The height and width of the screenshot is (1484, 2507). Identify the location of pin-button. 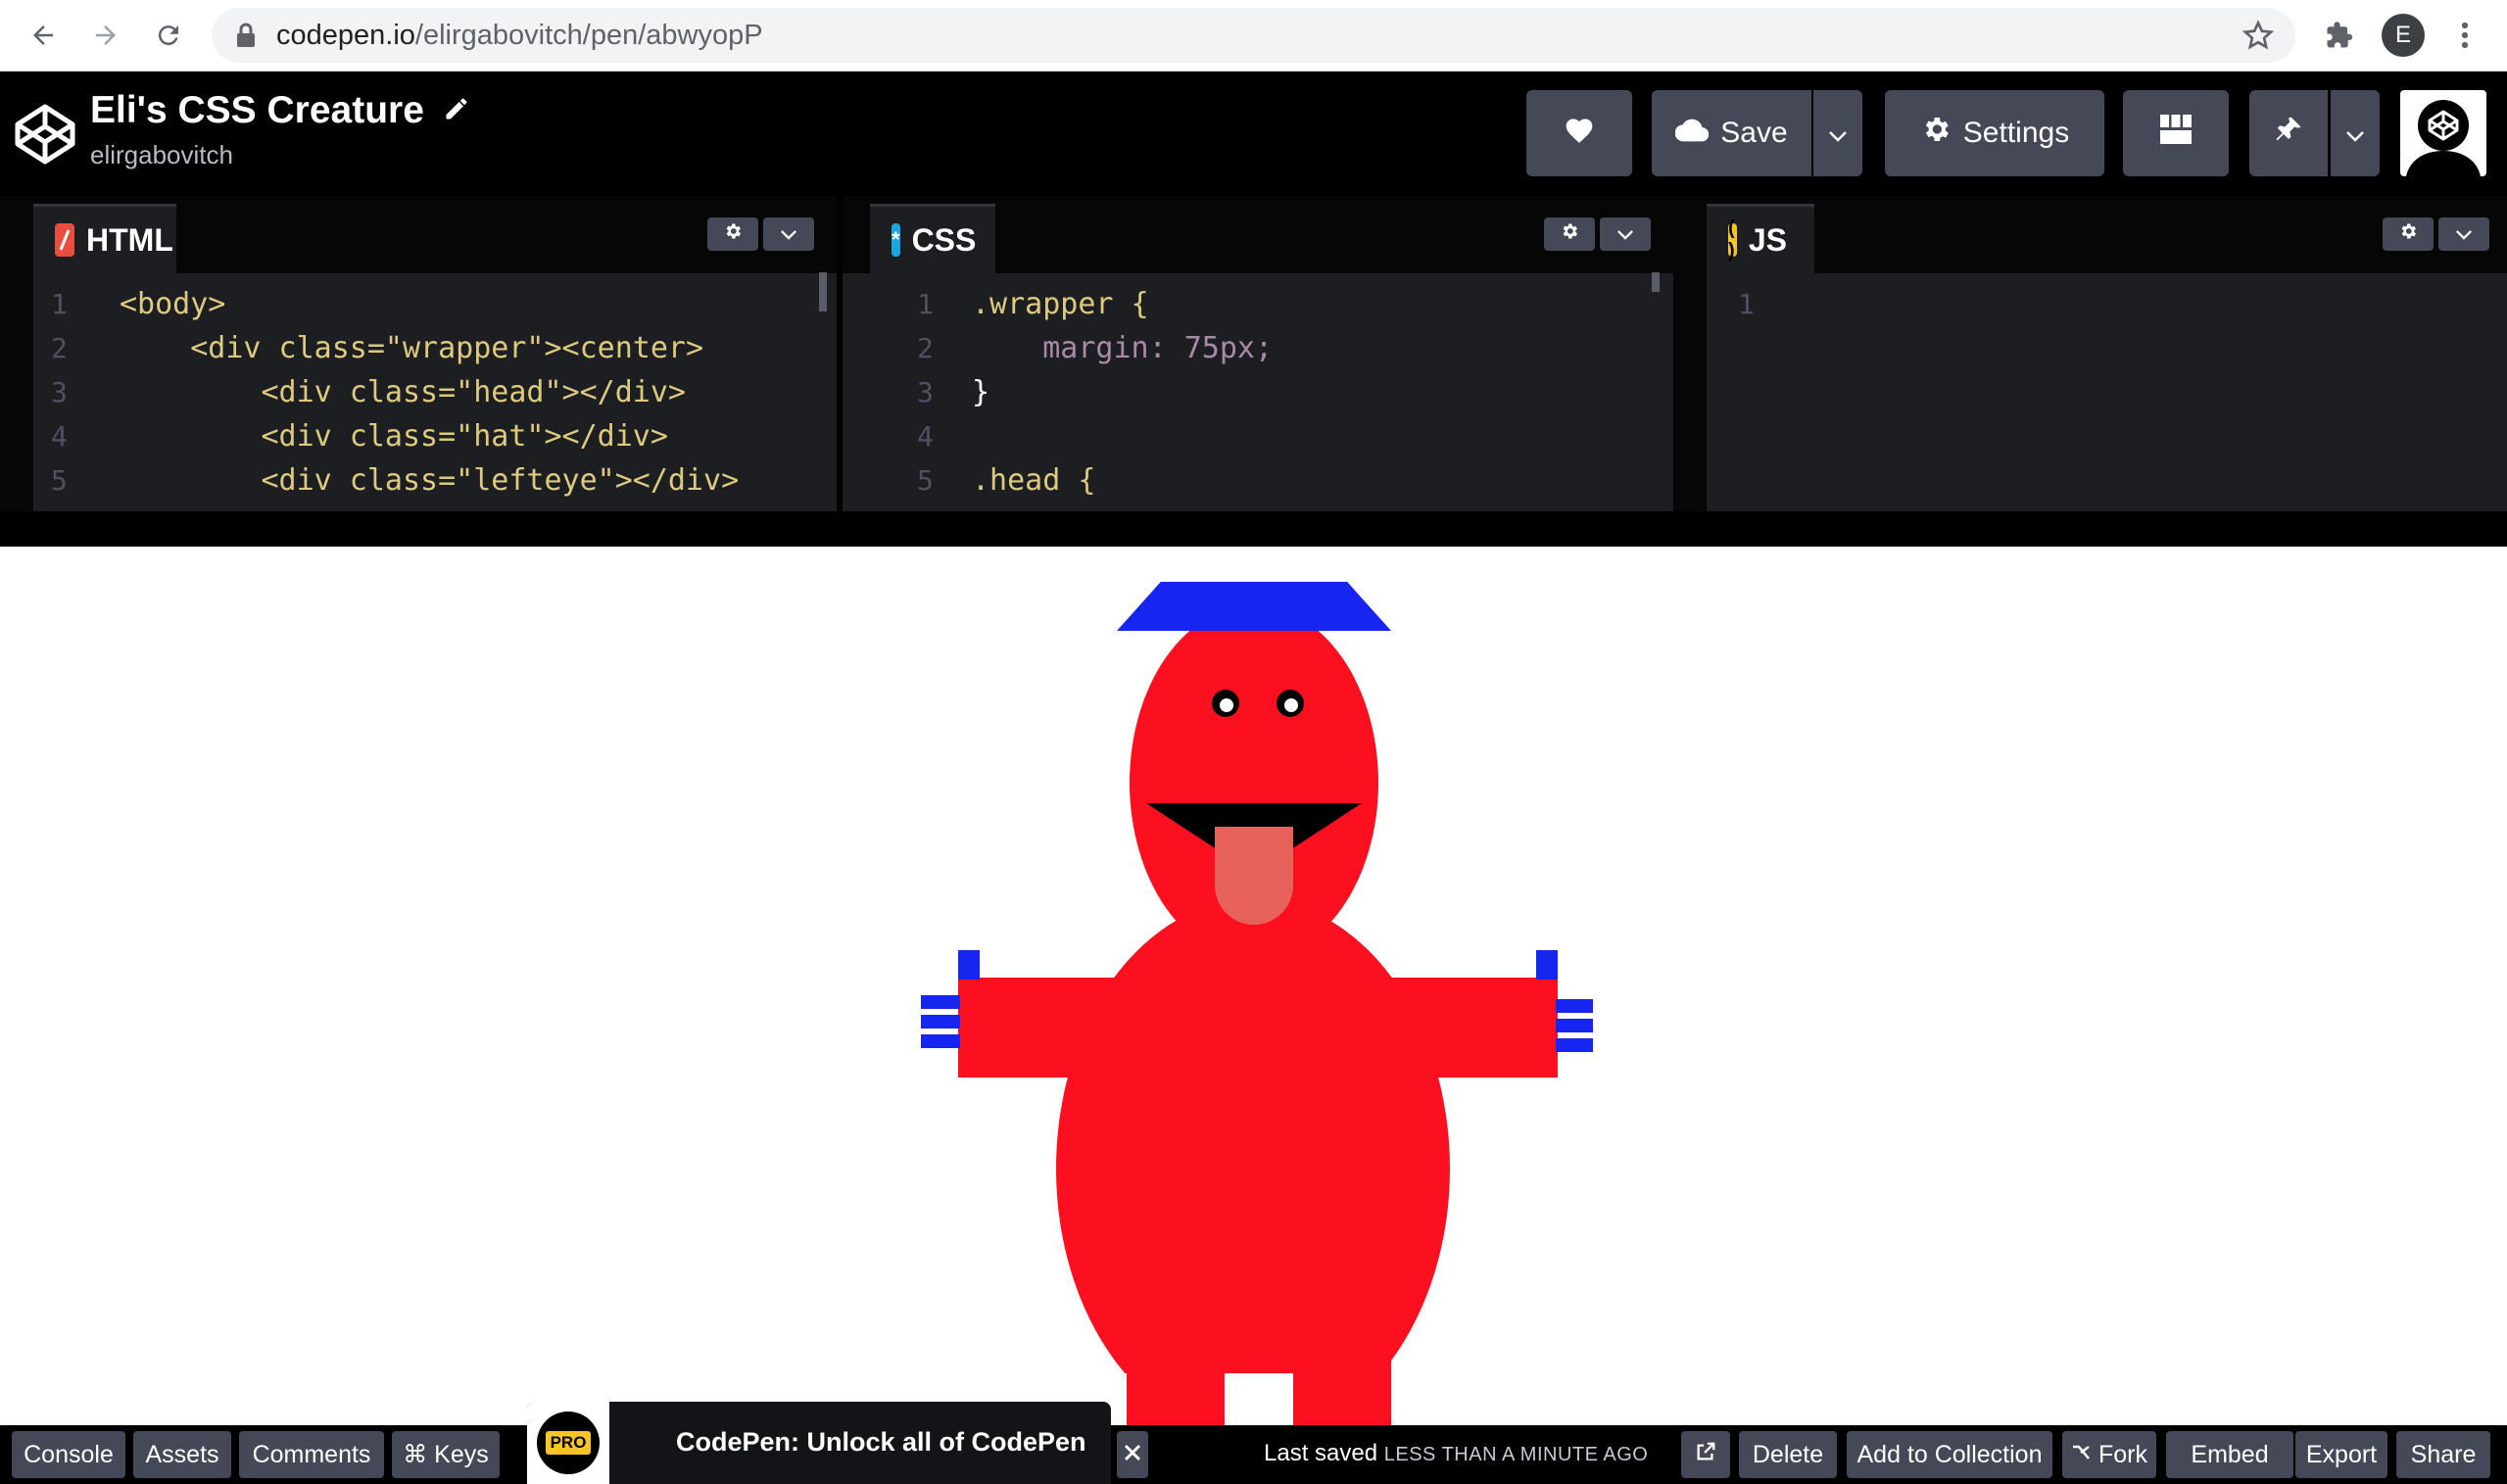
(2288, 133).